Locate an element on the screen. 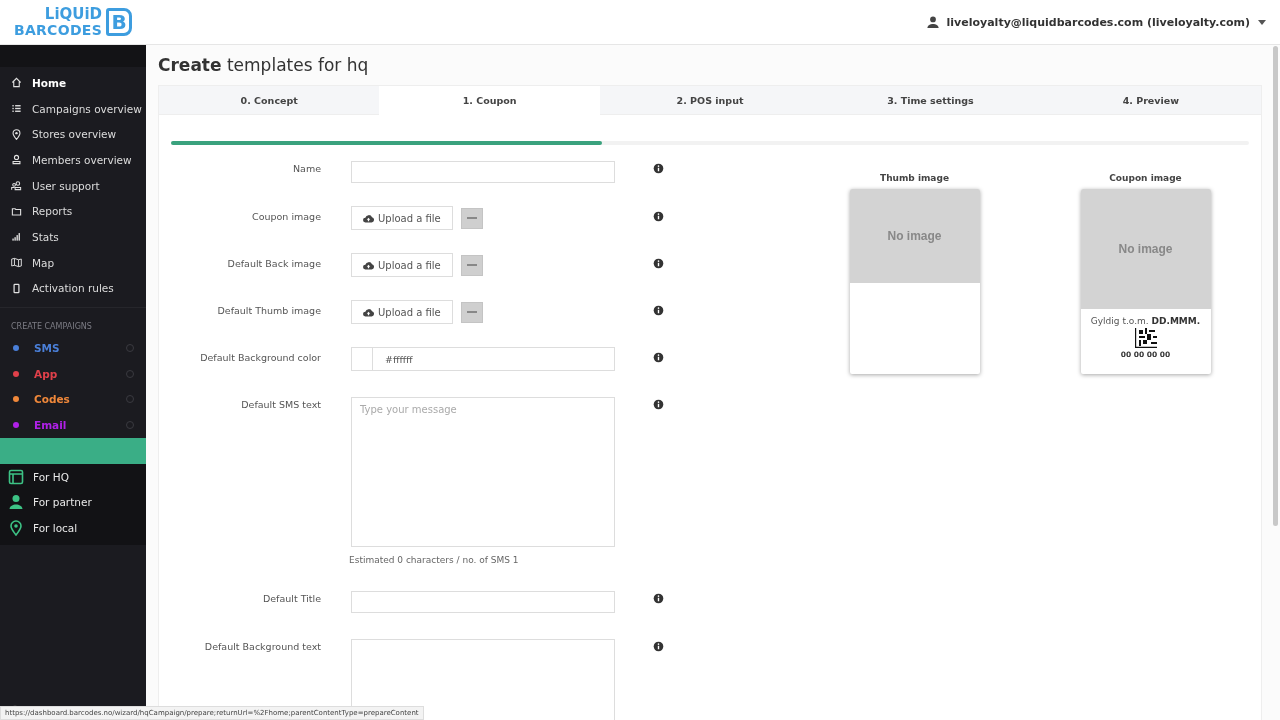 This screenshot has width=1280, height=720. field-label: Coupon image is located at coordinates (286, 216).